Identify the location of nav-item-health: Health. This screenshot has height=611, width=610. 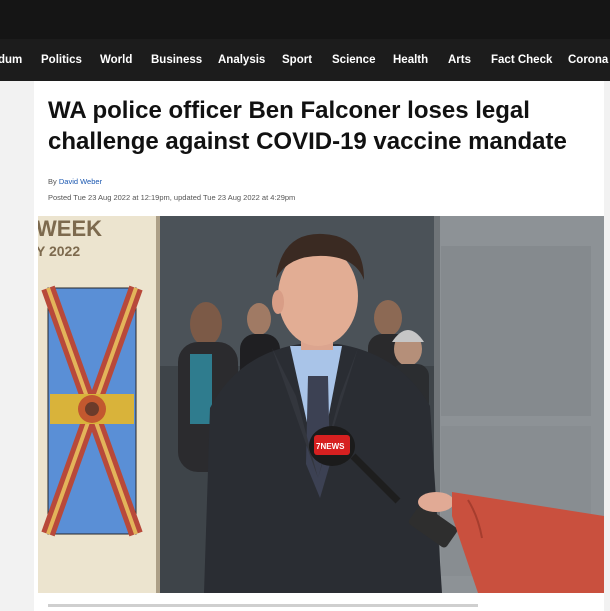
(420, 60).